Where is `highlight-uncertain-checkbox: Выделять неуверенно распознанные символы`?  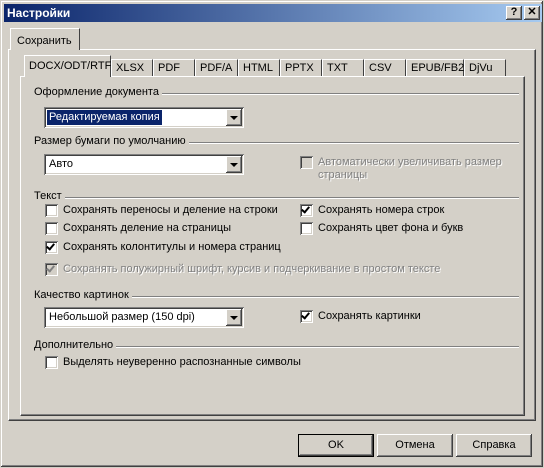
highlight-uncertain-checkbox: Выделять неуверенно распознанные символы is located at coordinates (190, 363).